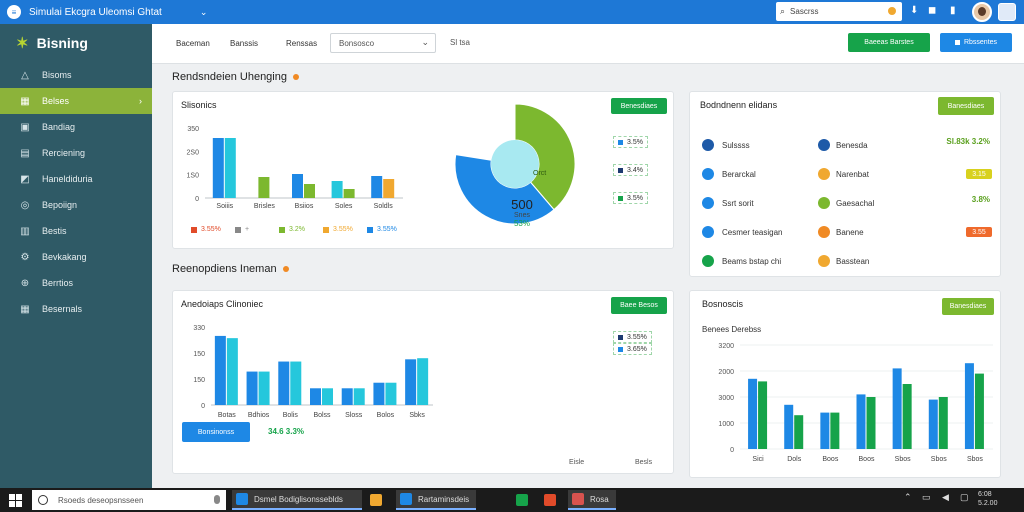  What do you see at coordinates (76, 283) in the screenshot?
I see `sidebar-item: ⊕ Berrtios` at bounding box center [76, 283].